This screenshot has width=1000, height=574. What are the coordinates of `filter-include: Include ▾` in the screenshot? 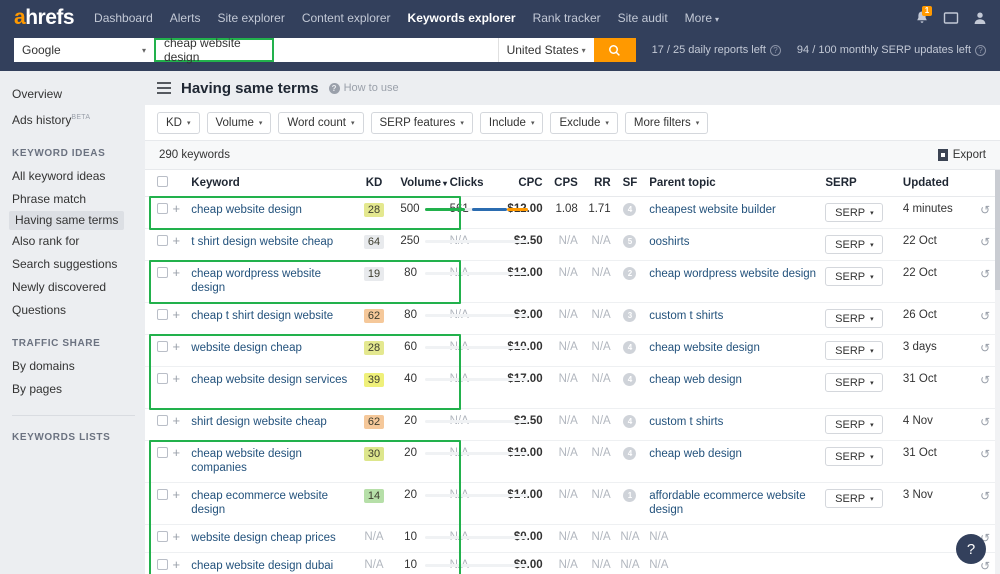 It's located at (511, 122).